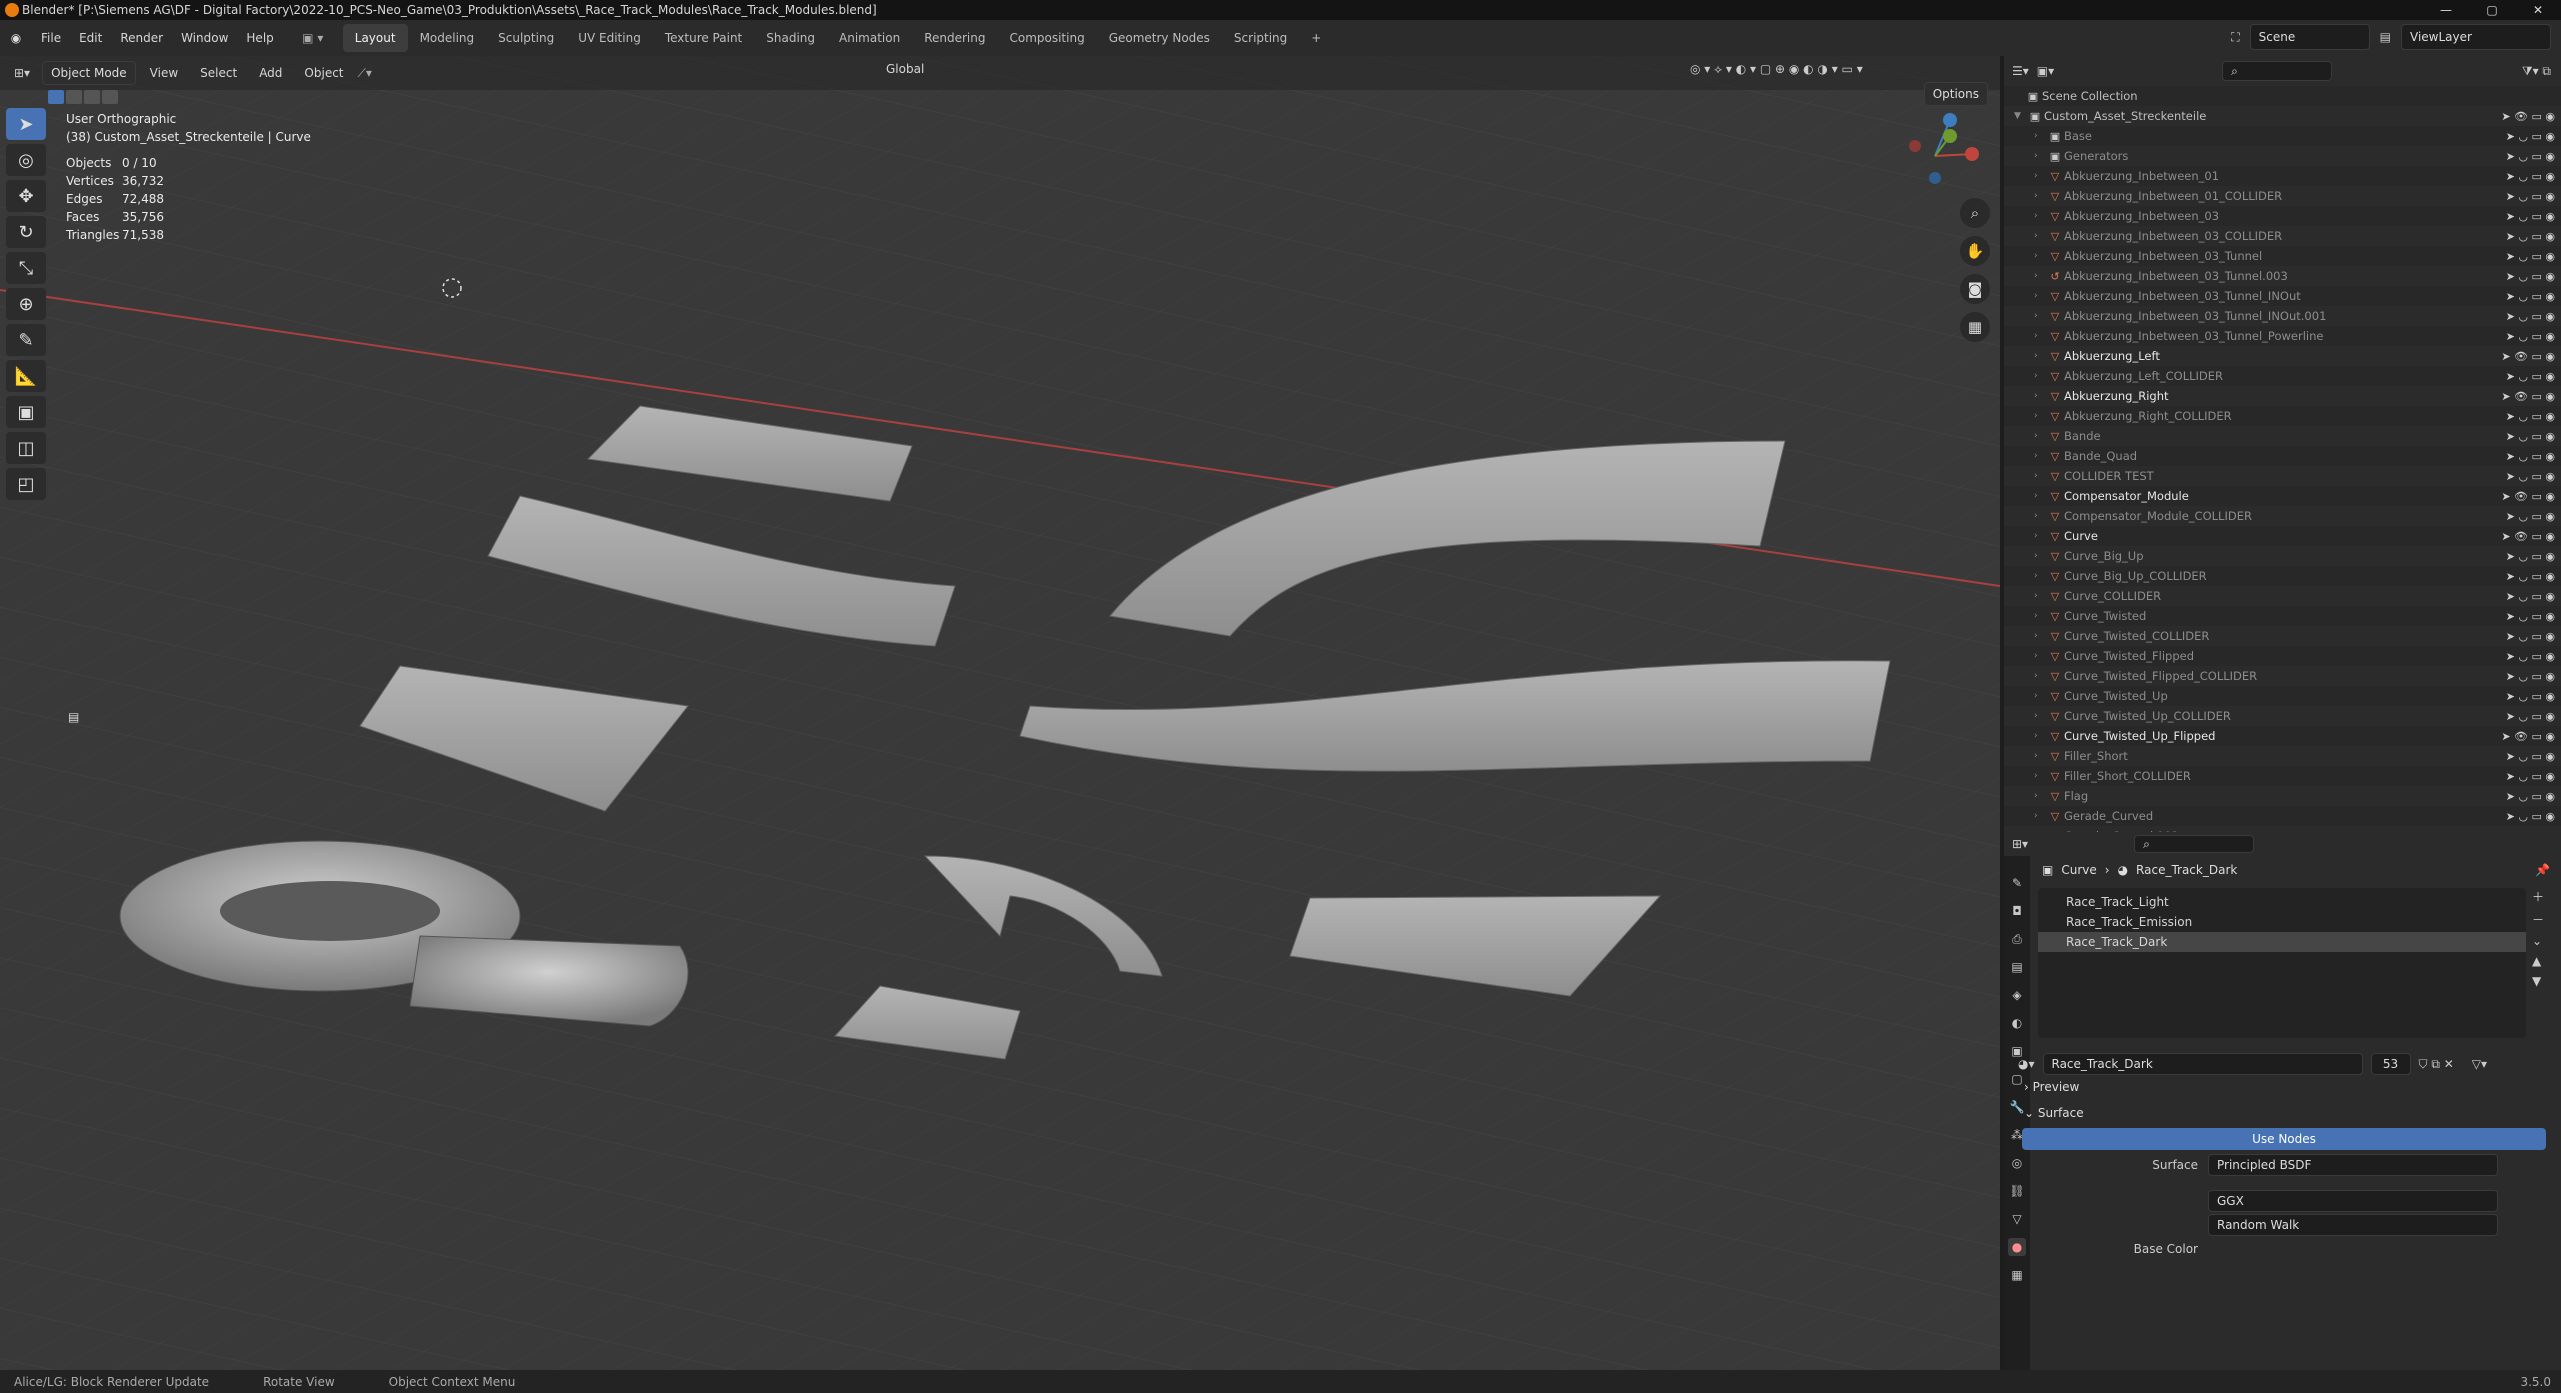  I want to click on tab-animation: Animation, so click(869, 38).